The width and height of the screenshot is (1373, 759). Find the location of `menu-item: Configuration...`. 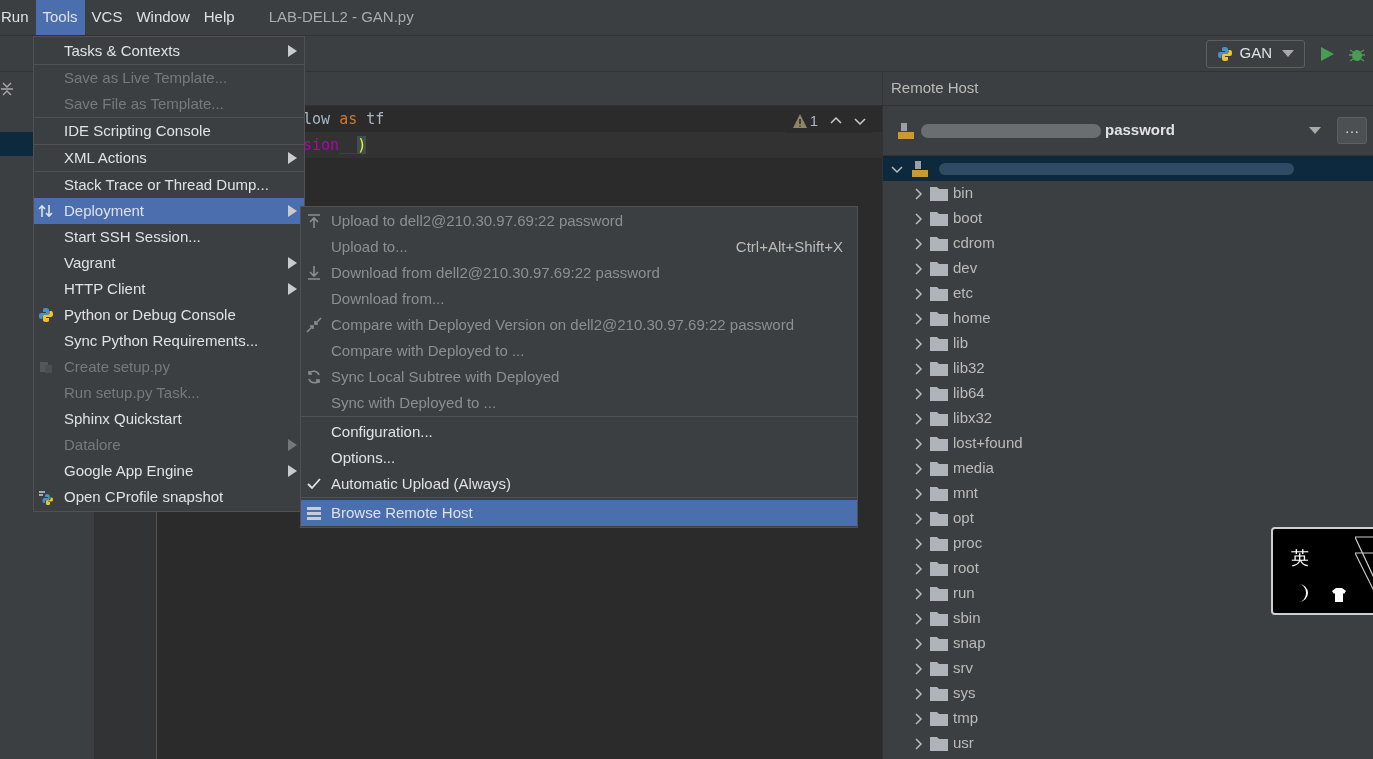

menu-item: Configuration... is located at coordinates (579, 432).